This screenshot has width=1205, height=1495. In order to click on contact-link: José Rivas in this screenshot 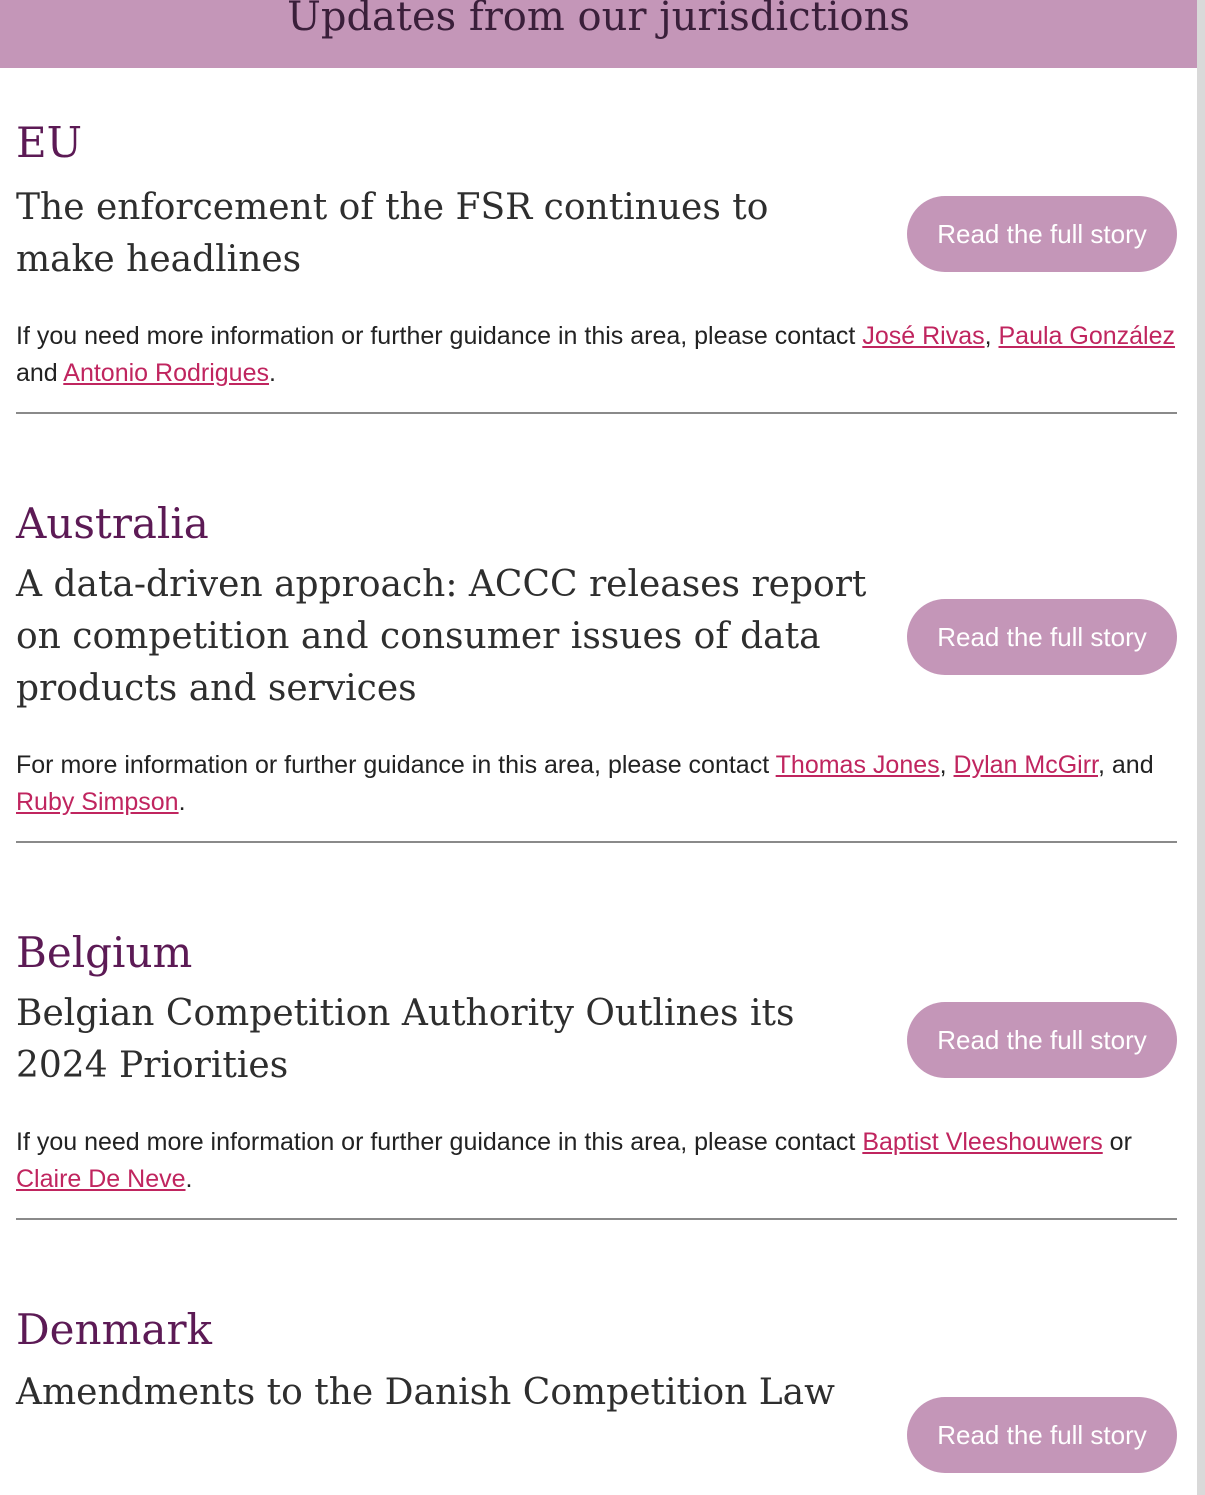, I will do `click(923, 336)`.